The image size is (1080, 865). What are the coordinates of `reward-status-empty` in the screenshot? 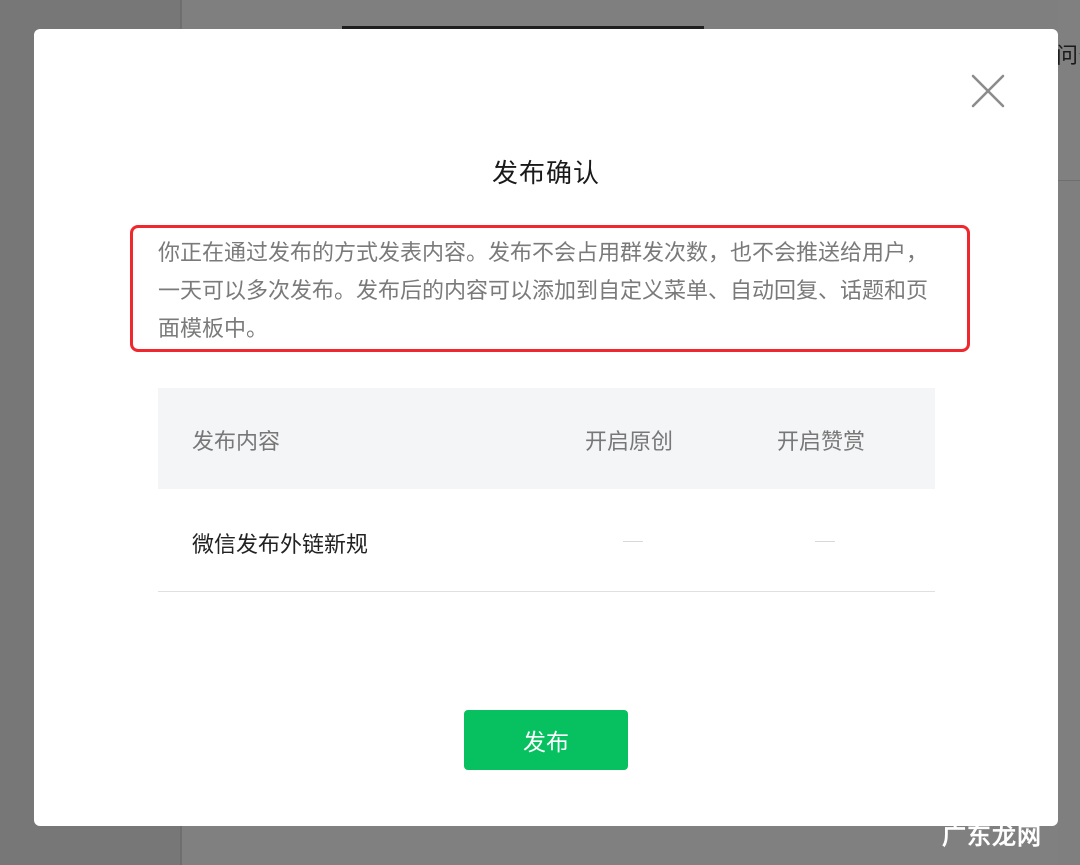 It's located at (825, 541).